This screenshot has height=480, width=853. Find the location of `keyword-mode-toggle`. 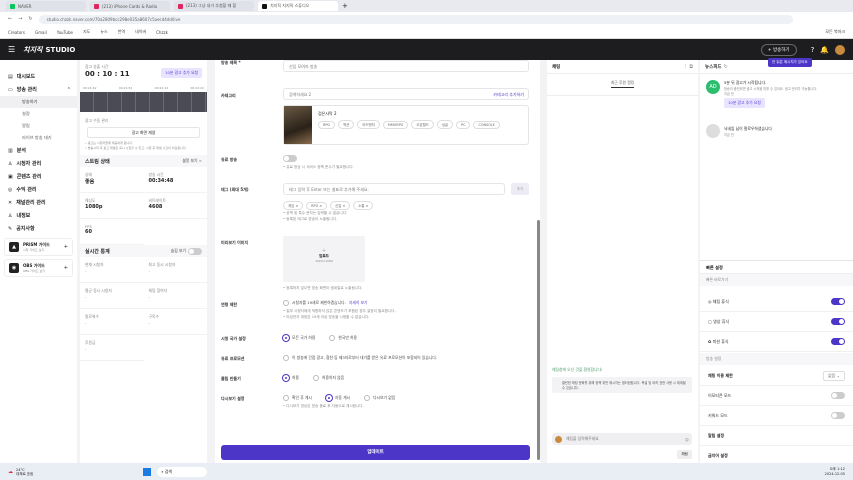

keyword-mode-toggle is located at coordinates (838, 415).